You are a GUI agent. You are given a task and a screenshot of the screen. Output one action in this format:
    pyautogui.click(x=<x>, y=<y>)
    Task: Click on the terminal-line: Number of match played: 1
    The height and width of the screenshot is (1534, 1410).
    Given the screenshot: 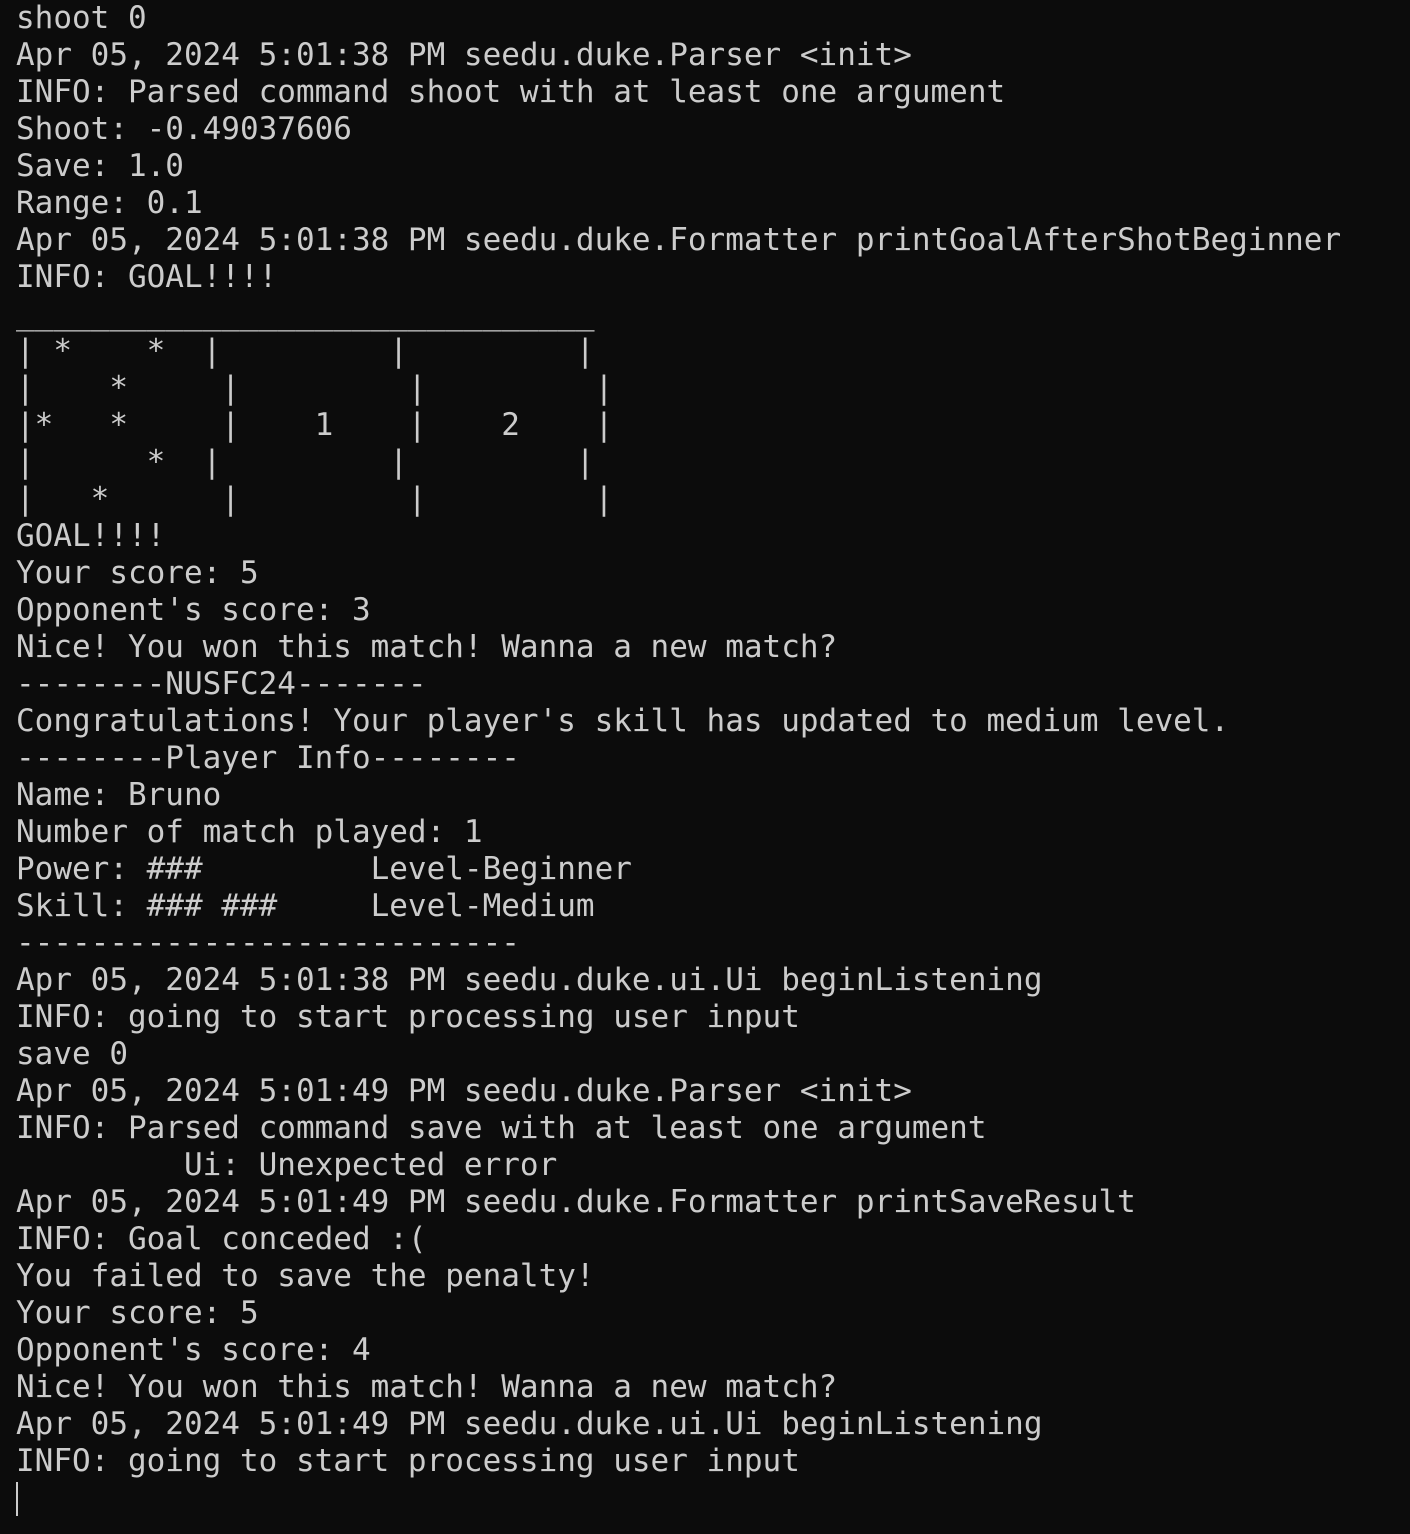 What is the action you would take?
    pyautogui.click(x=249, y=832)
    